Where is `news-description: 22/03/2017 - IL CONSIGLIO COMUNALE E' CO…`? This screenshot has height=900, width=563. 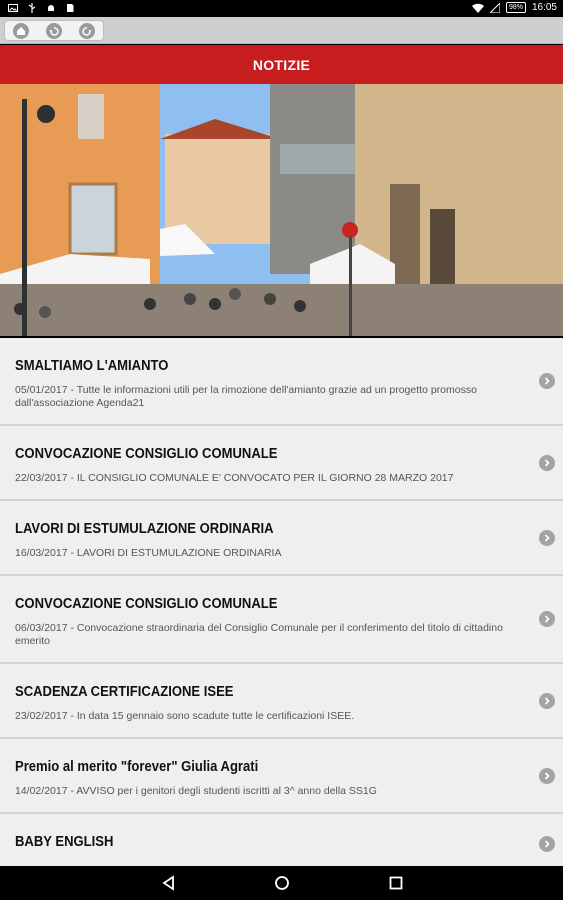 news-description: 22/03/2017 - IL CONSIGLIO COMUNALE E' CO… is located at coordinates (234, 478).